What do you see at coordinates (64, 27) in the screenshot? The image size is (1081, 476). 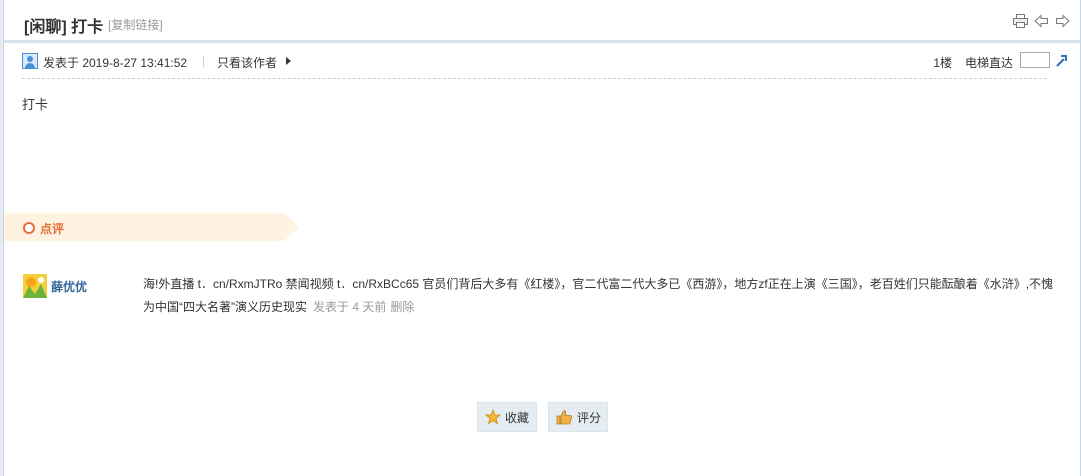 I see `thread-title: [闲聊] 打卡` at bounding box center [64, 27].